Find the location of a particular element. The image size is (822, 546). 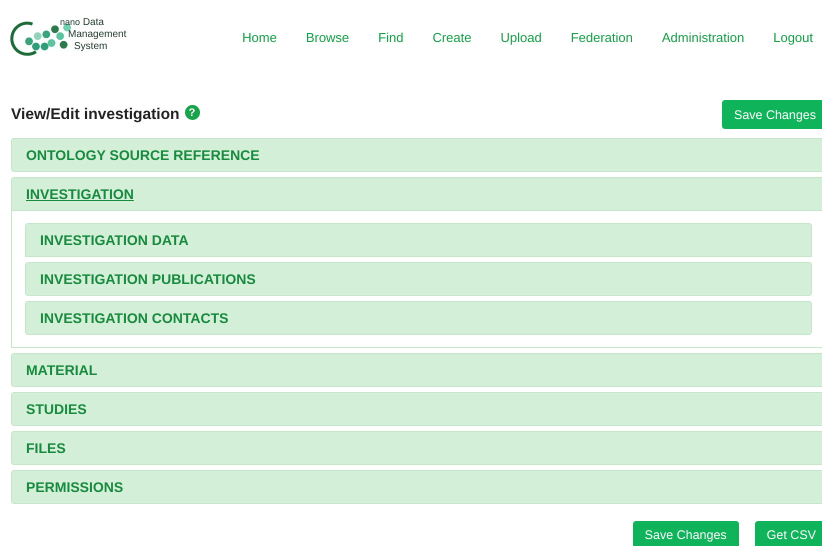

action-button: Get CSV is located at coordinates (788, 533).